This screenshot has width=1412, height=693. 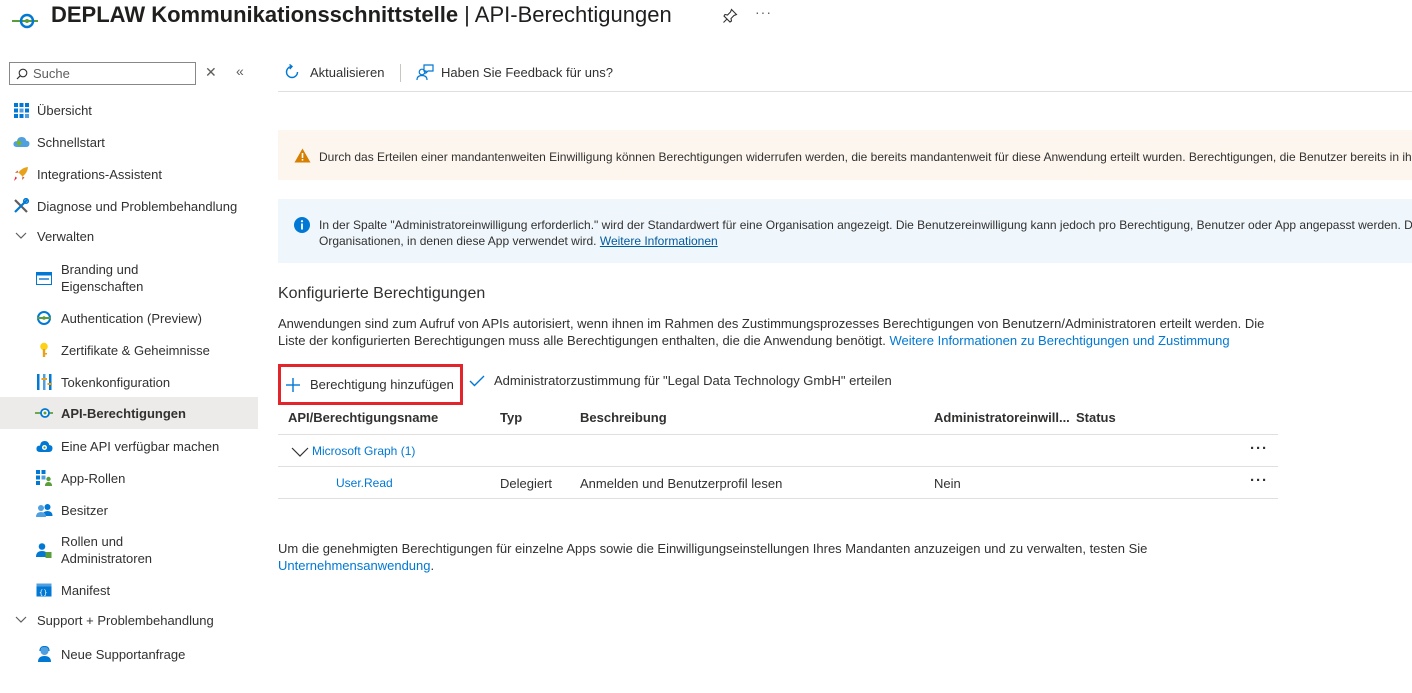 I want to click on sidebar-item-label: Übersicht, so click(x=64, y=110).